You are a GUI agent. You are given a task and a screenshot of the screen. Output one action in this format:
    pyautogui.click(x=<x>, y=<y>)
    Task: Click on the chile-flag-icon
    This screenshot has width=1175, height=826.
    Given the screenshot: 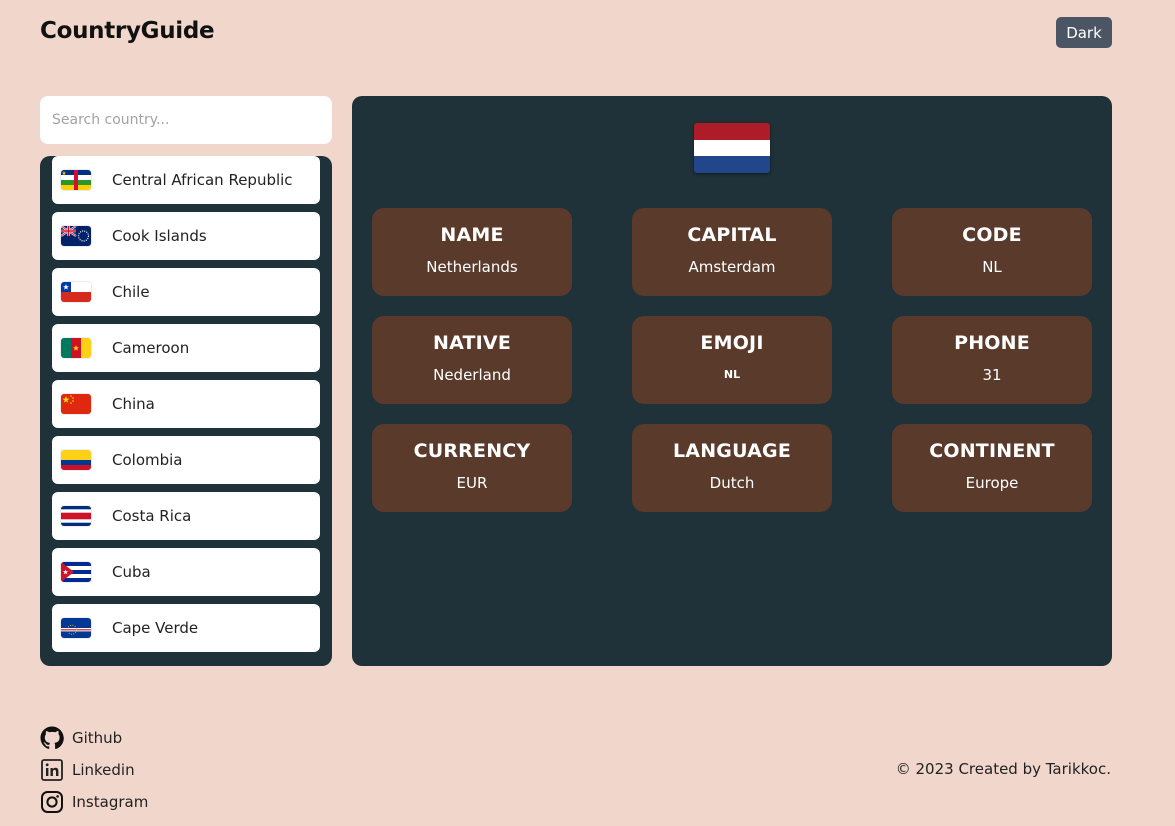 What is the action you would take?
    pyautogui.click(x=76, y=292)
    